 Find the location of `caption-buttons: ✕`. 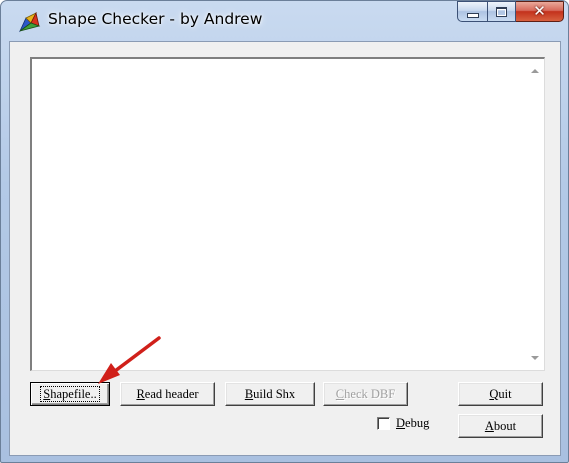

caption-buttons: ✕ is located at coordinates (510, 12).